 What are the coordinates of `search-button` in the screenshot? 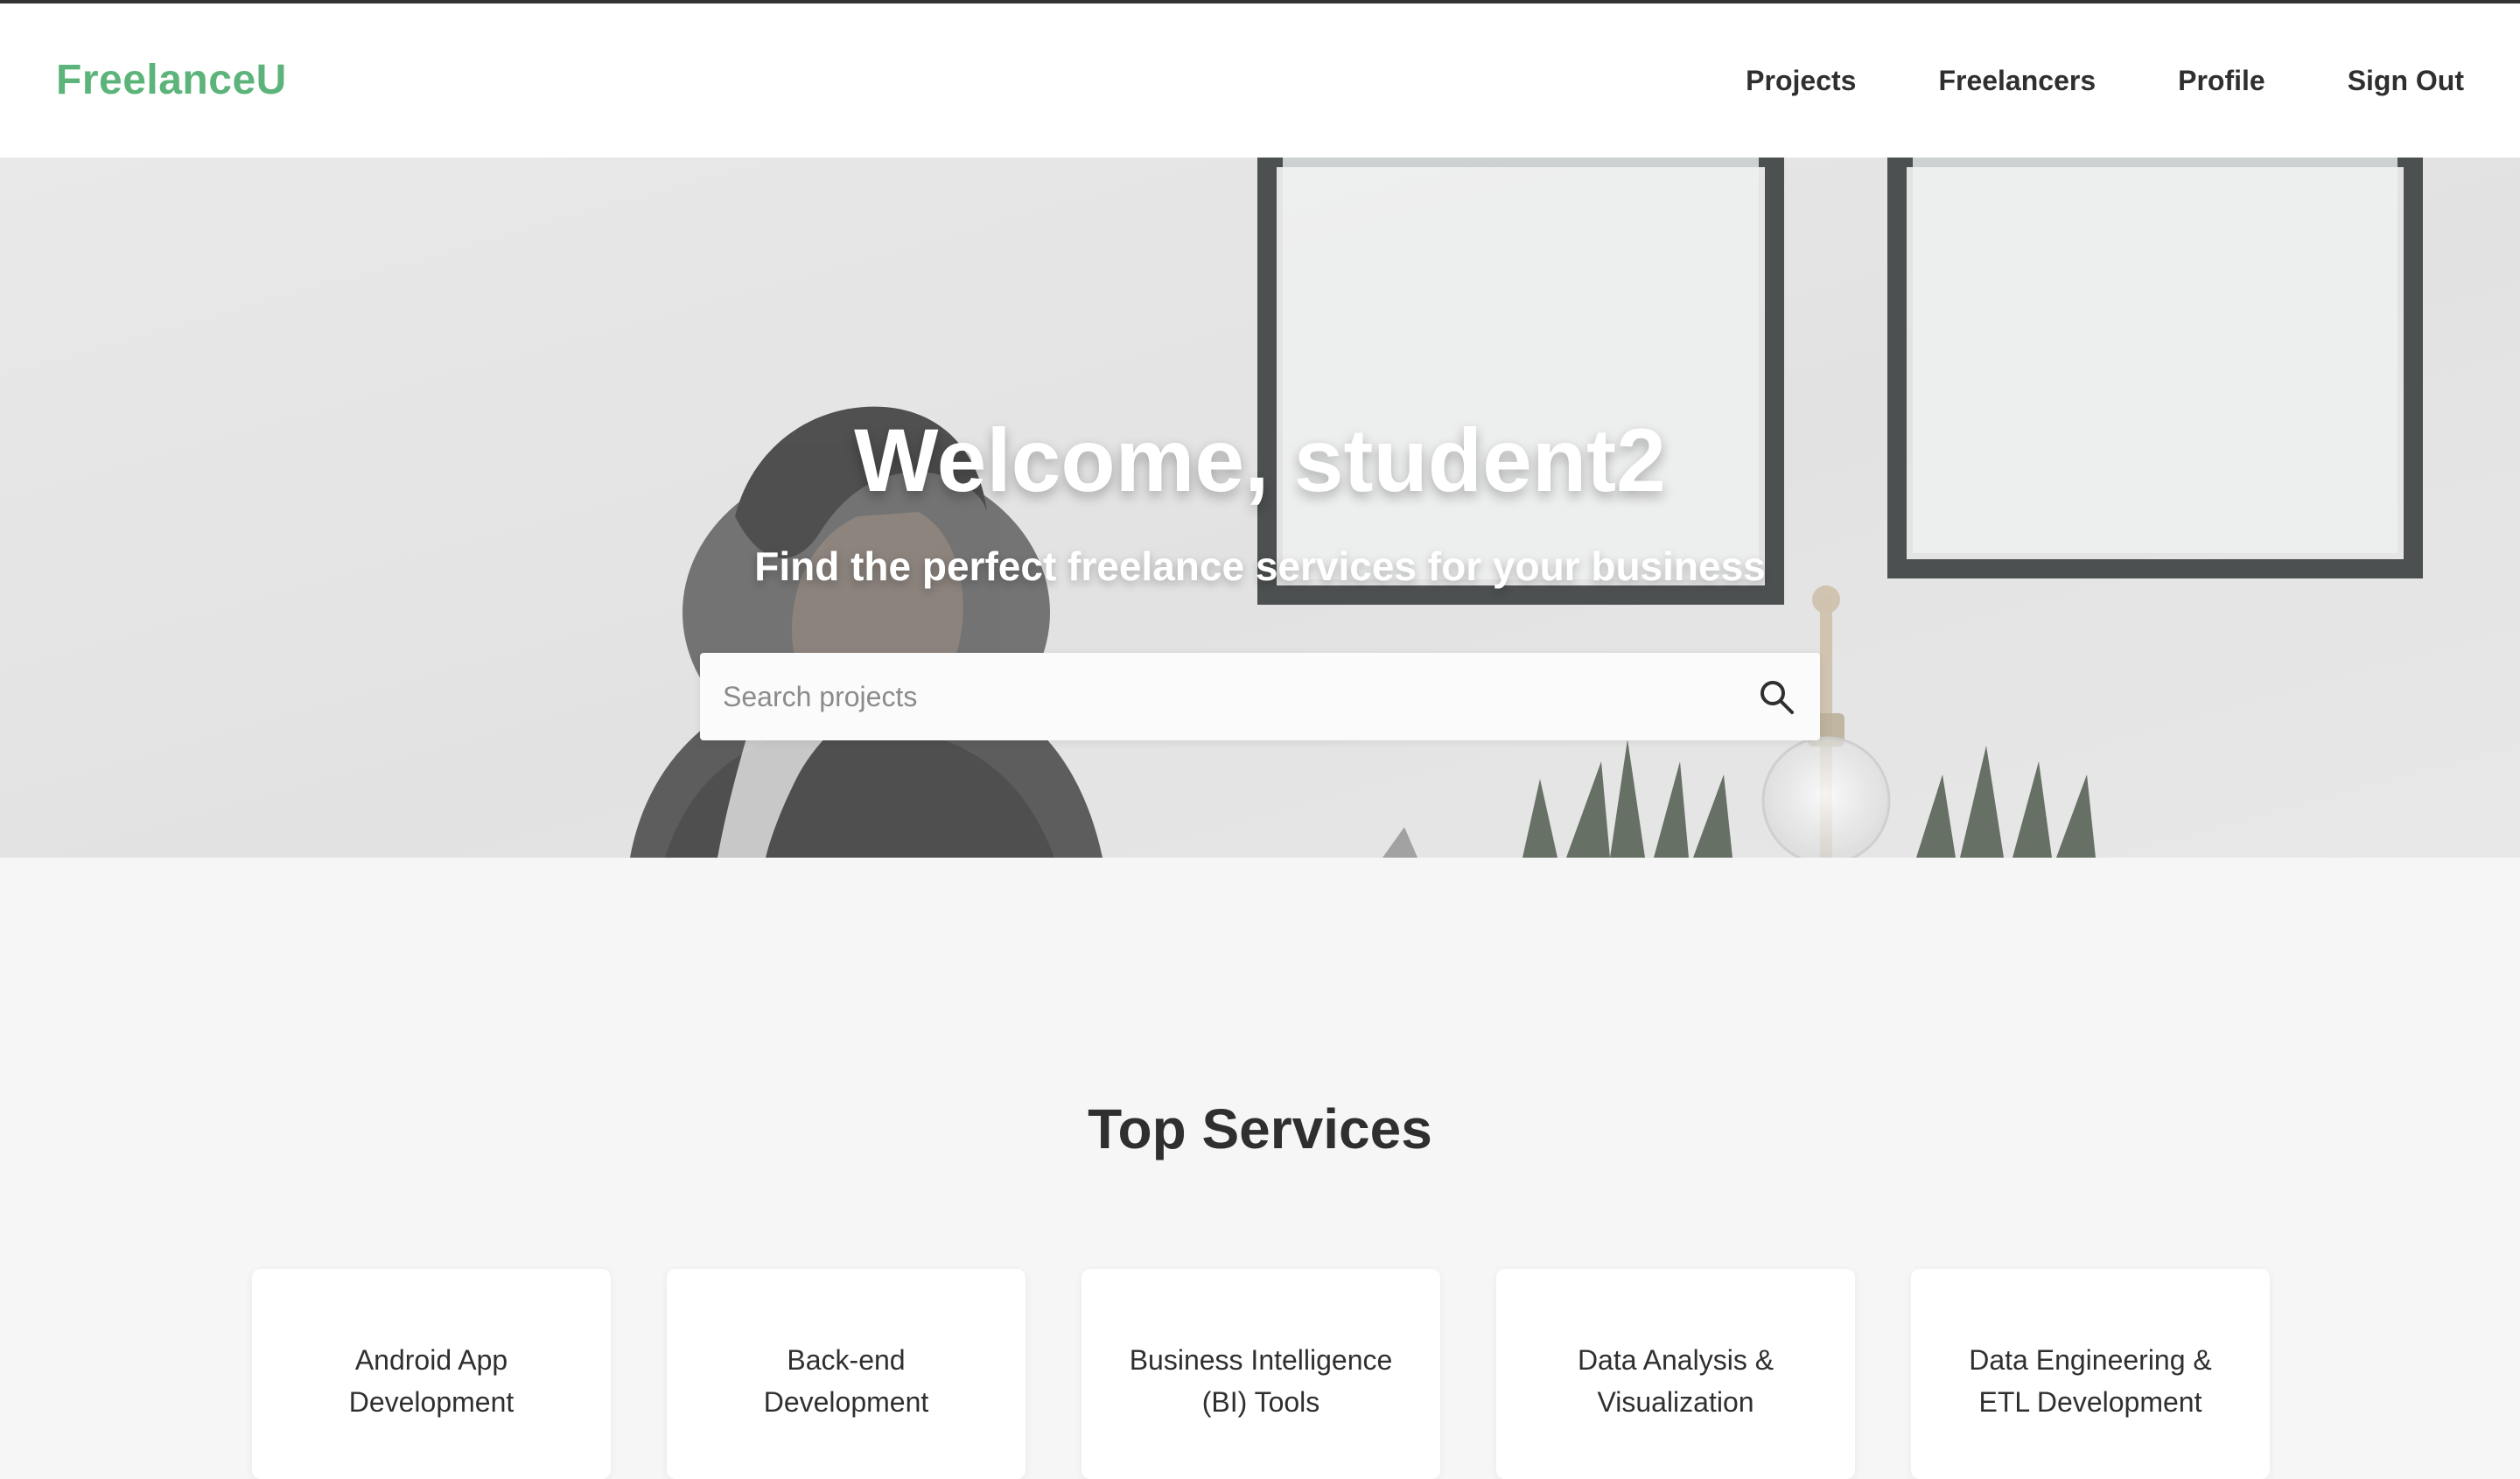 It's located at (1776, 697).